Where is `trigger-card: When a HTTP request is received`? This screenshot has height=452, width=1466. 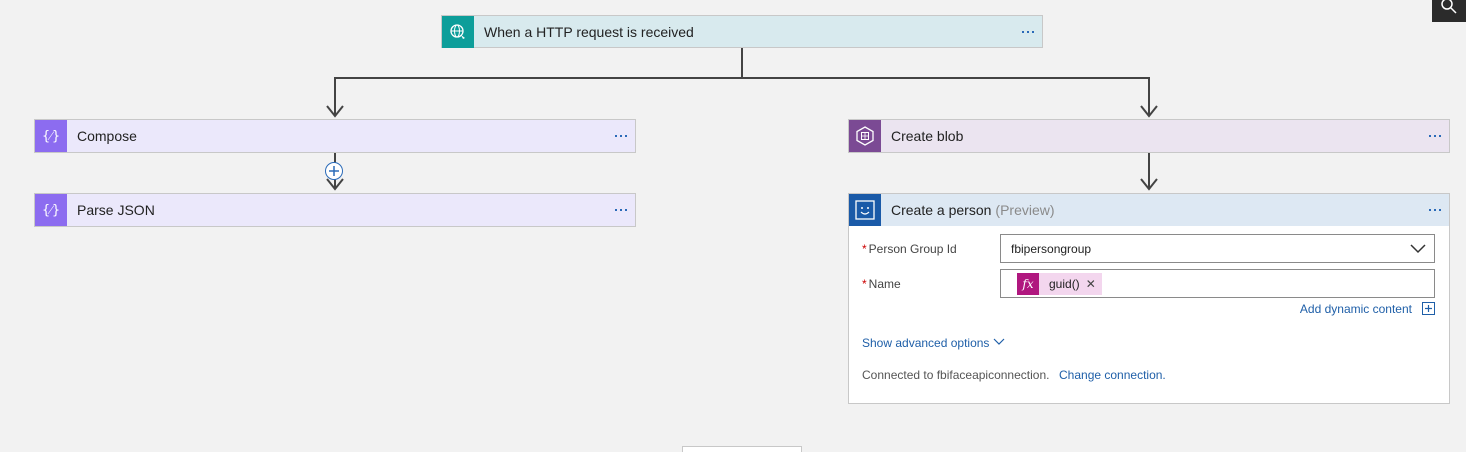
trigger-card: When a HTTP request is received is located at coordinates (742, 31).